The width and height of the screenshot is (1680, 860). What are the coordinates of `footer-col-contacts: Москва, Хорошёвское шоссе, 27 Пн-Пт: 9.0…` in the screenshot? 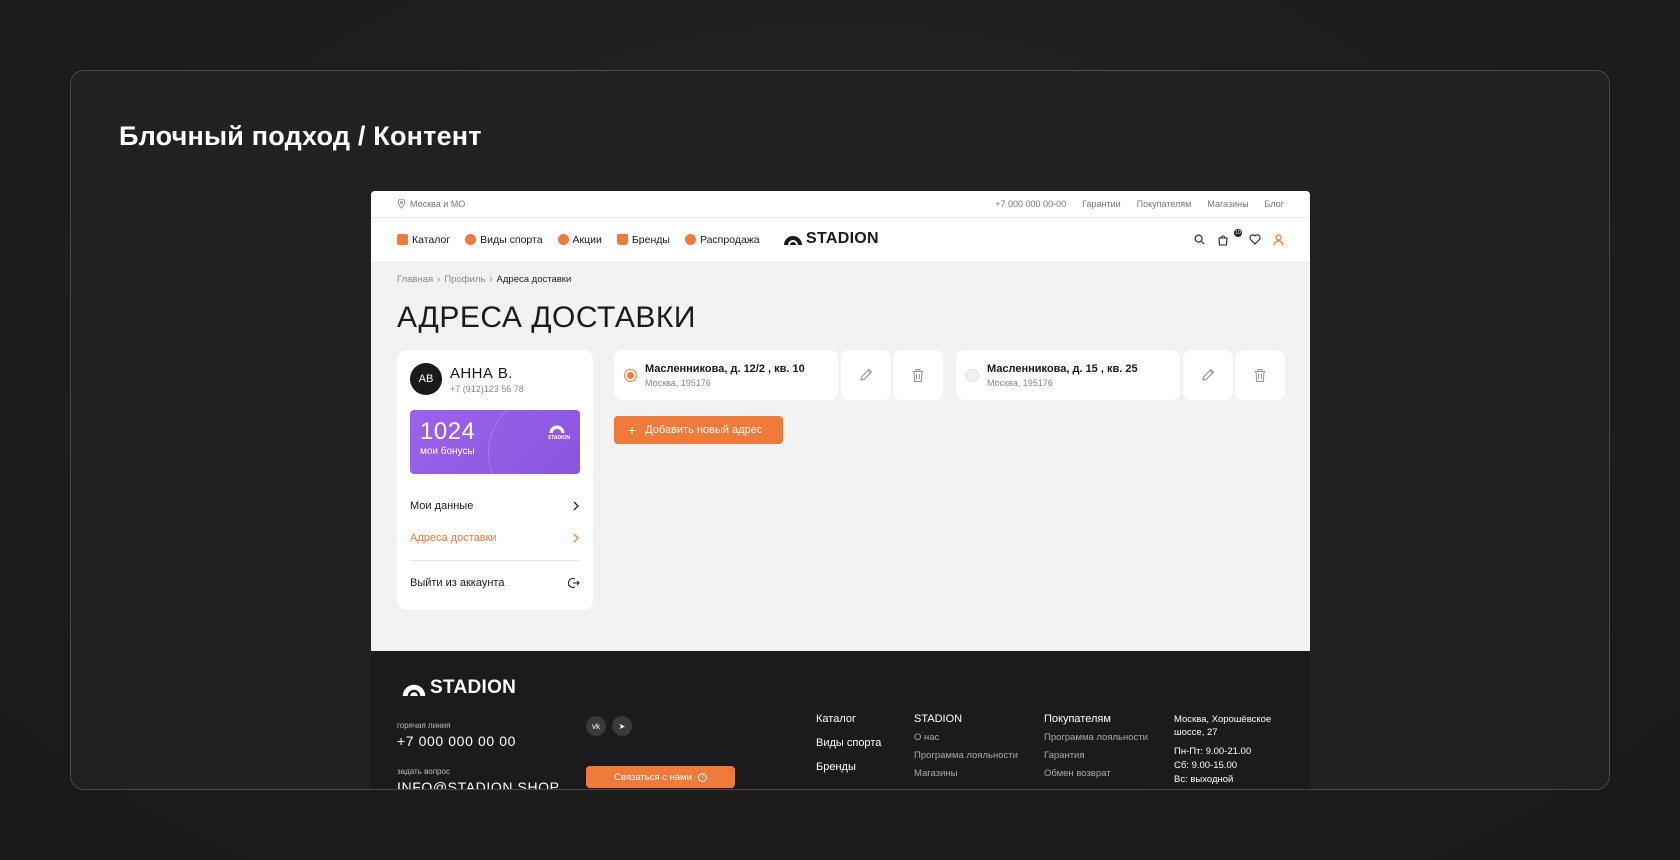 It's located at (1229, 751).